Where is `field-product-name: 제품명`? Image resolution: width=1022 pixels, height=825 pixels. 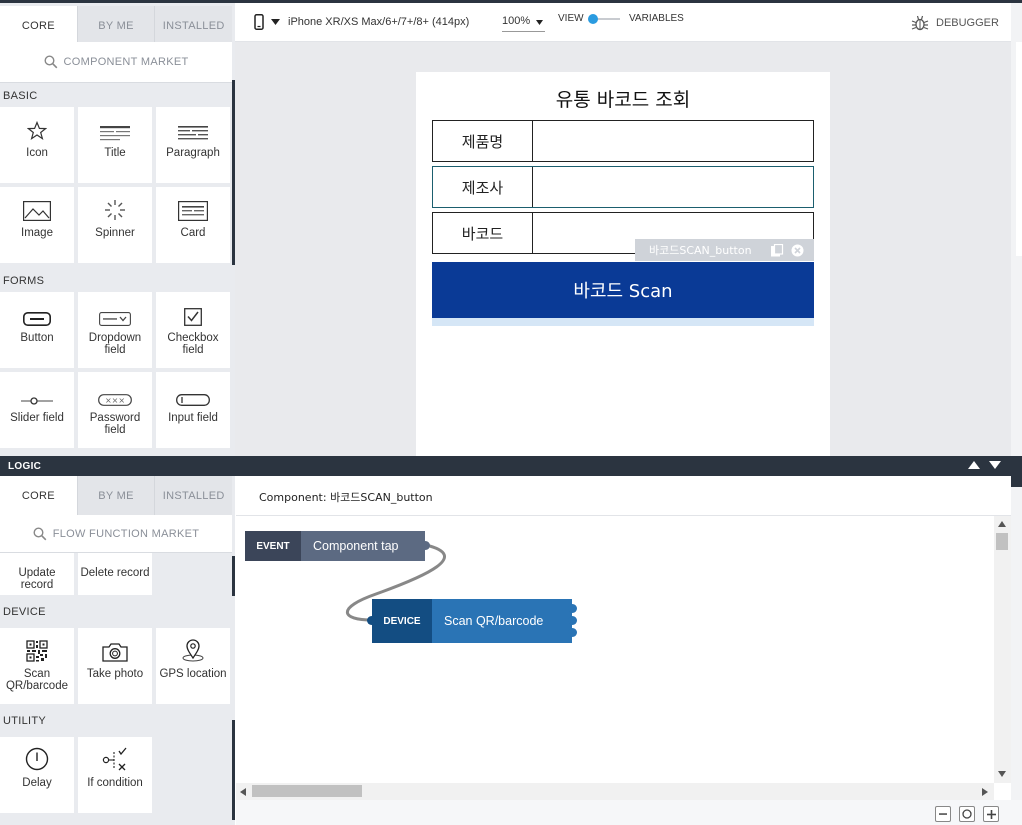
field-product-name: 제품명 is located at coordinates (623, 141).